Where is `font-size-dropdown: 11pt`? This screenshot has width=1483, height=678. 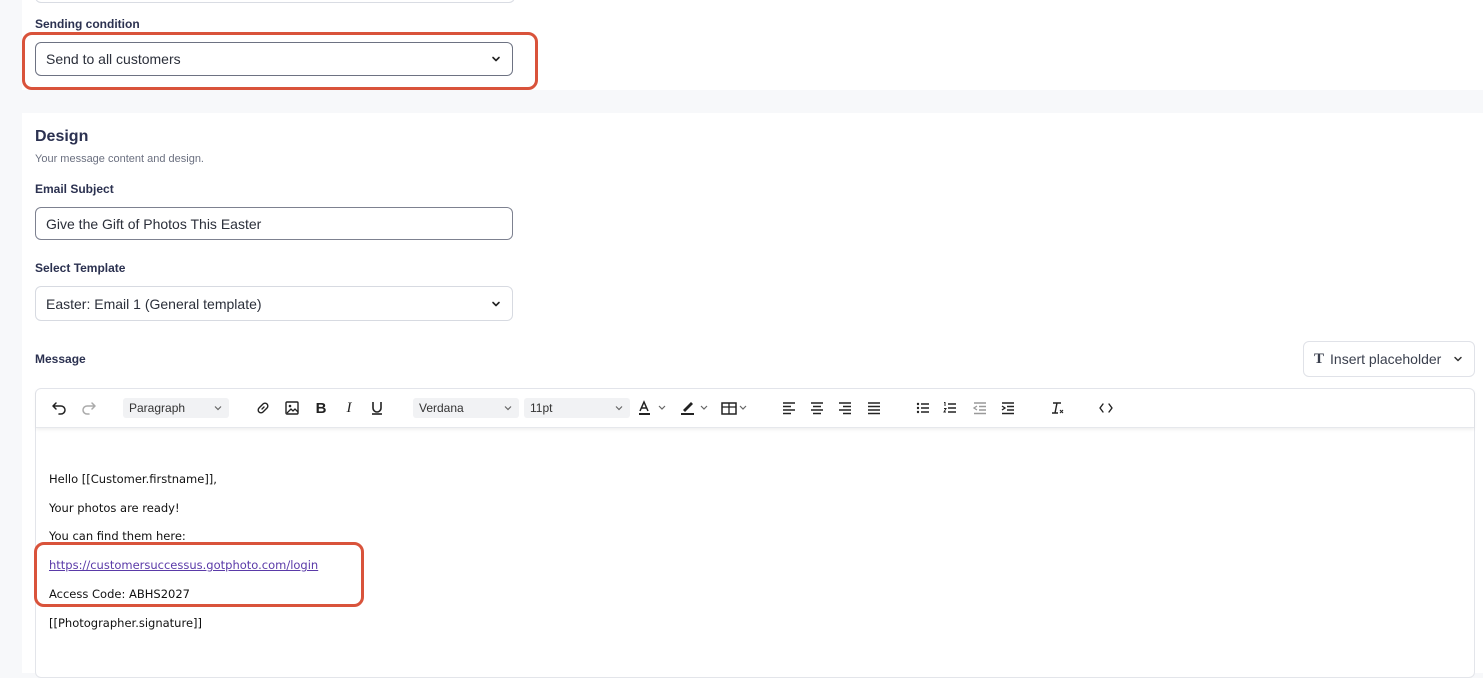 font-size-dropdown: 11pt is located at coordinates (577, 408).